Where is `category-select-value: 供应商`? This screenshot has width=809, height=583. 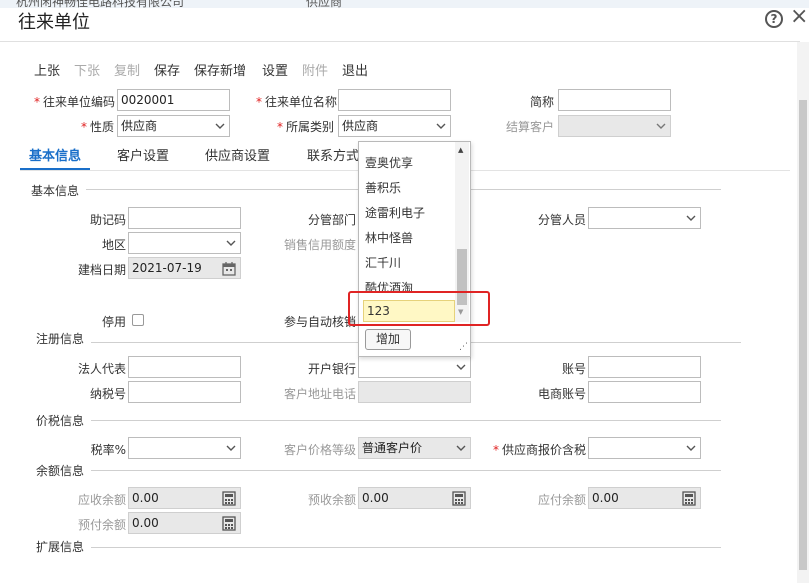 category-select-value: 供应商 is located at coordinates (360, 126).